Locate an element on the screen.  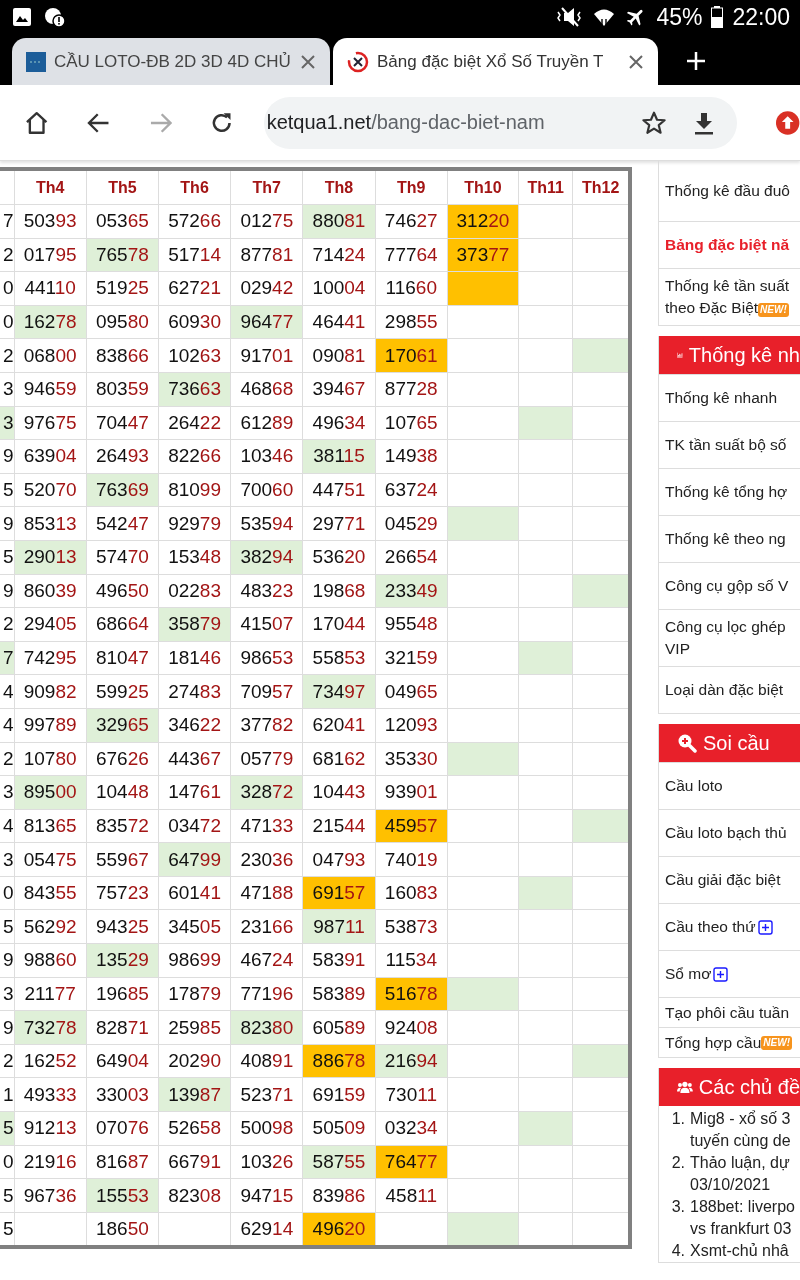
home-icon is located at coordinates (37, 122).